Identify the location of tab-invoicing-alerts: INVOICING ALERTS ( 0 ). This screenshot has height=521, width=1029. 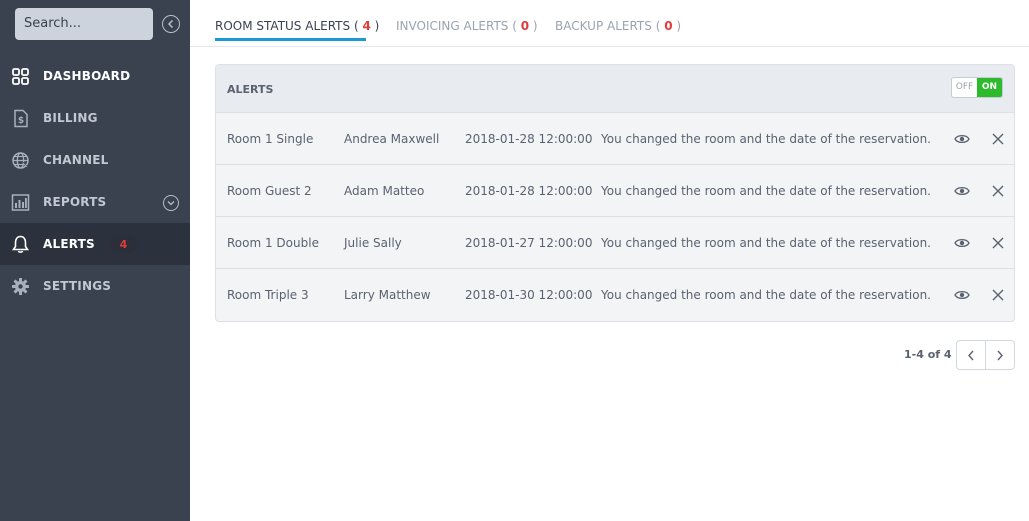
(467, 26).